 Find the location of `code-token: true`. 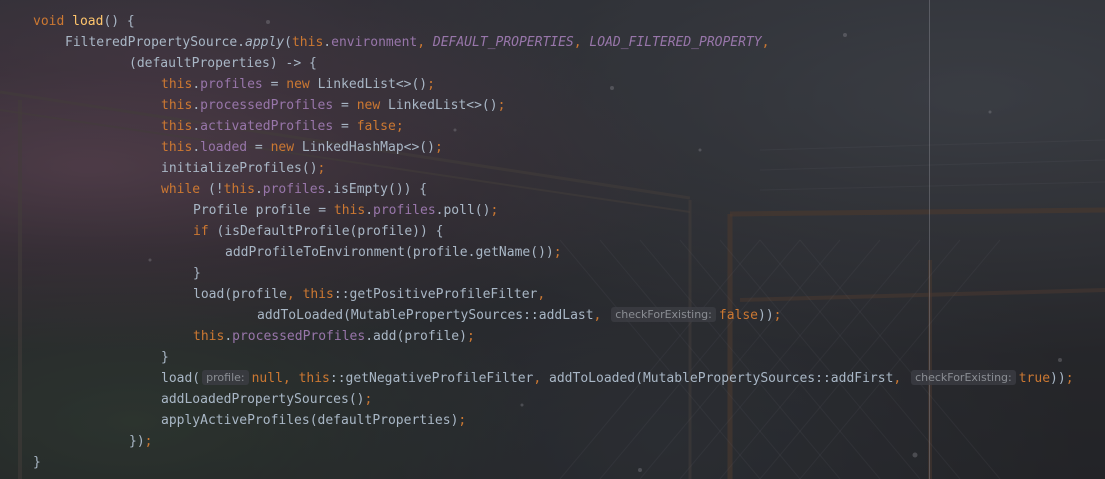

code-token: true is located at coordinates (1034, 378).